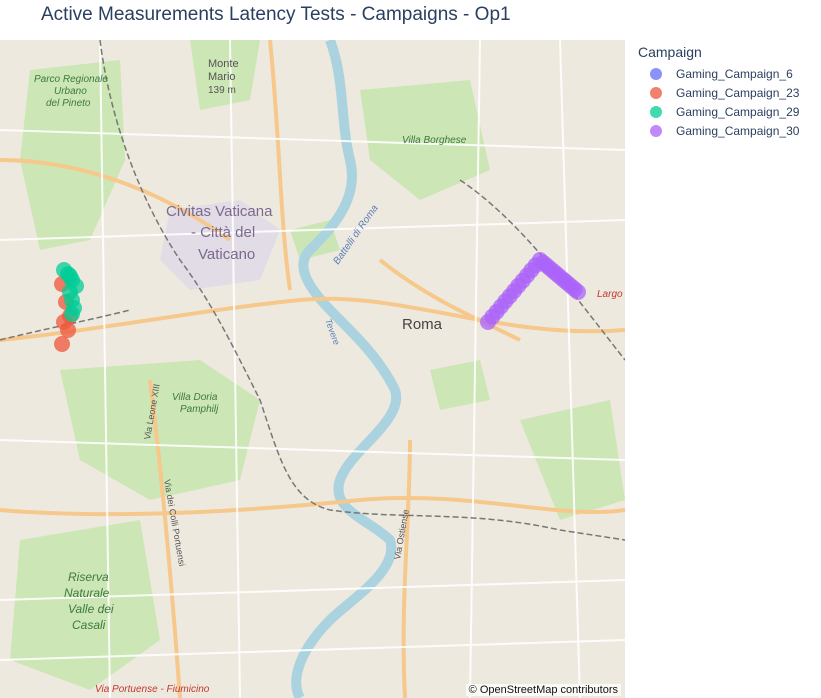 The height and width of the screenshot is (698, 821). I want to click on legend-title: Campaign, so click(670, 52).